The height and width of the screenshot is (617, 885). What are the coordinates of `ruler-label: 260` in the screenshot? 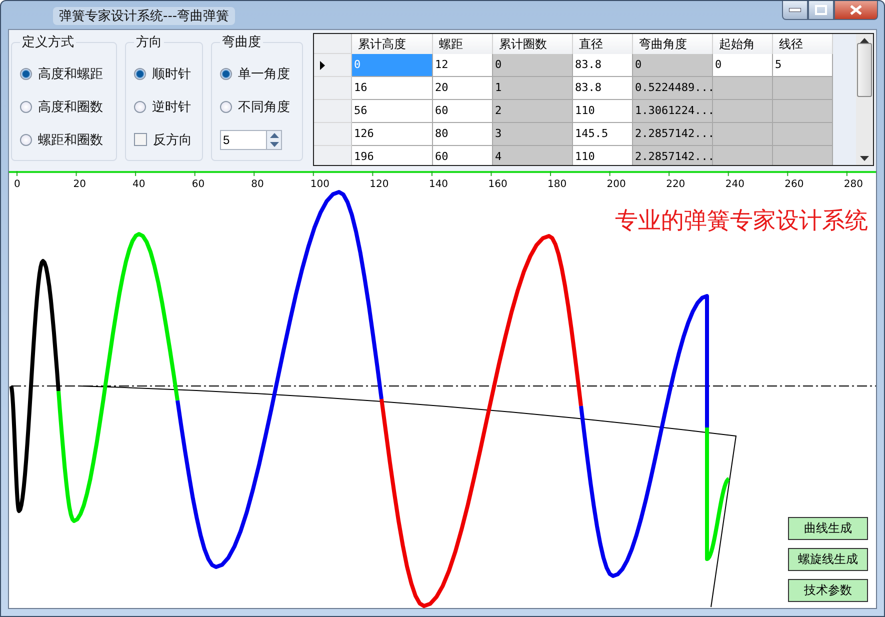 It's located at (794, 184).